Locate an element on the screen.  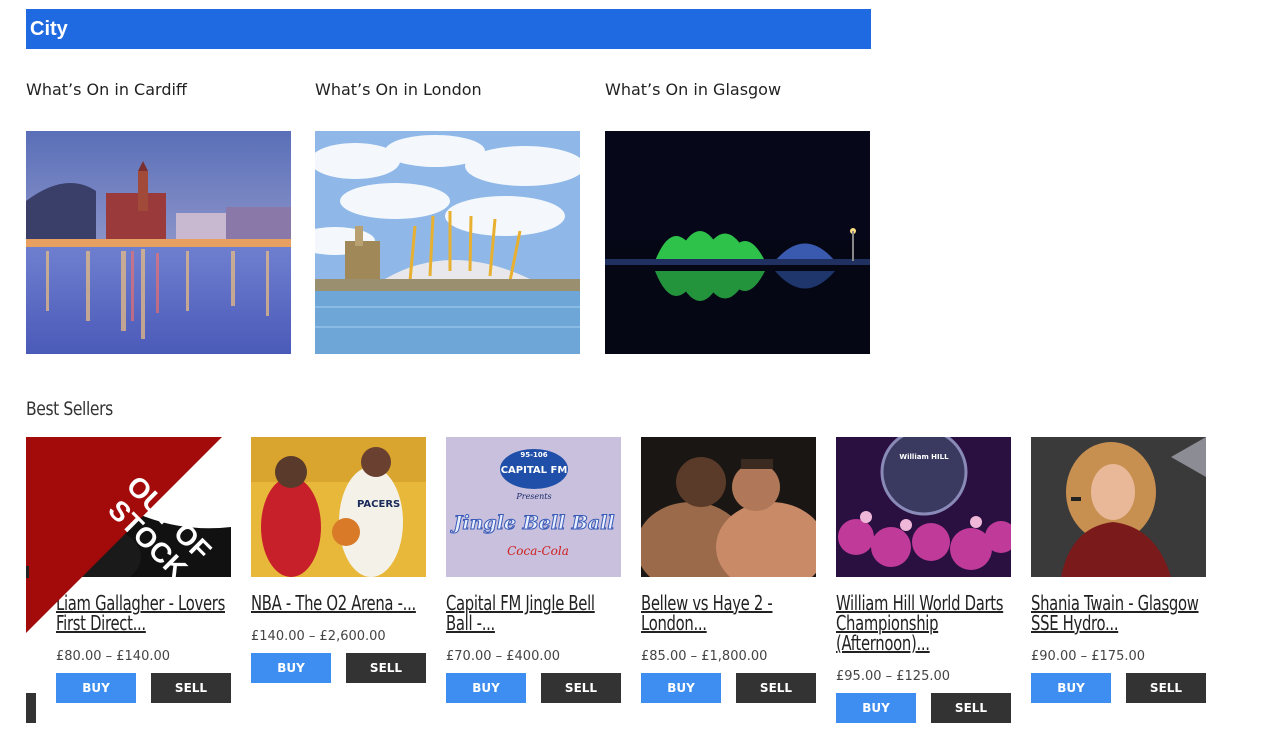
product-thumbnail: William HILL is located at coordinates (923, 507).